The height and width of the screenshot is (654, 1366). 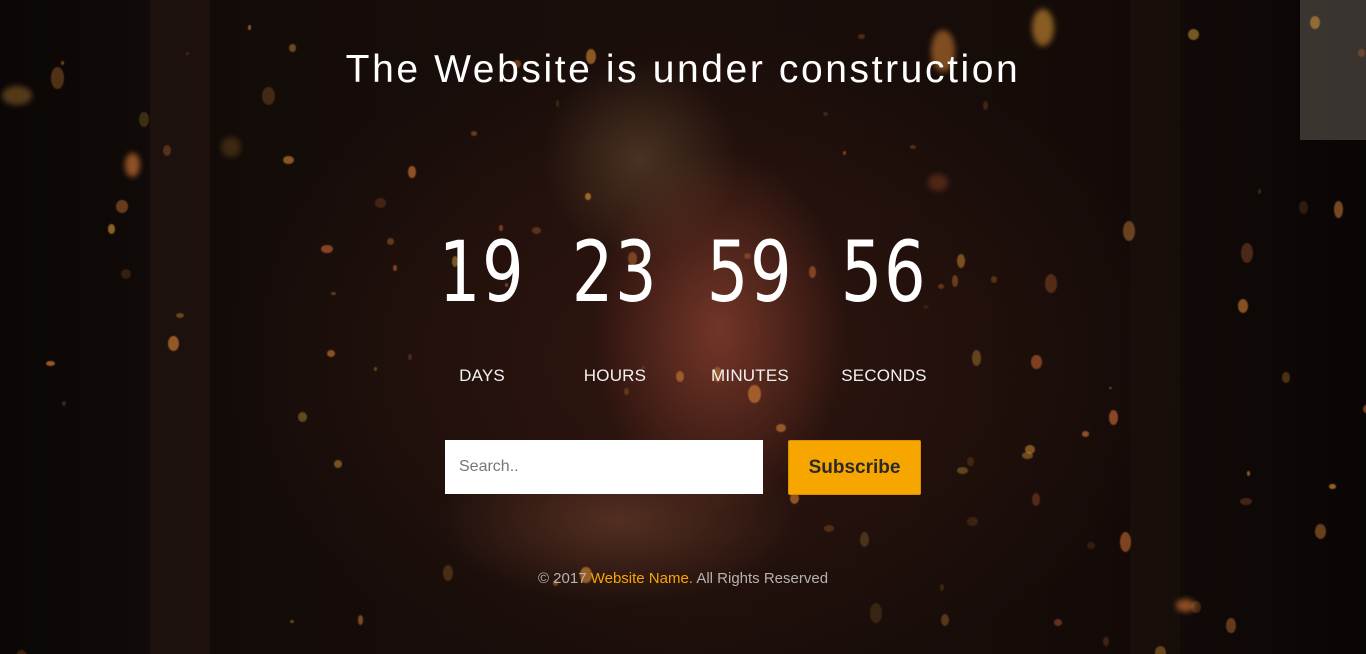 I want to click on subscribe-button: Subscribe, so click(x=854, y=467).